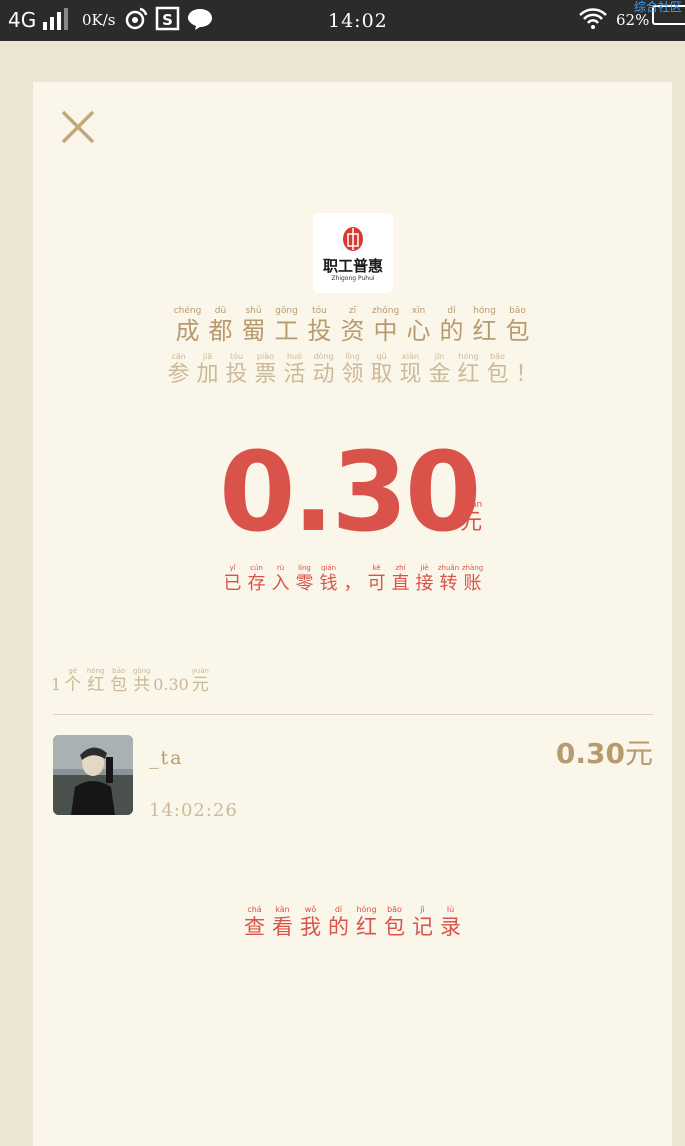 This screenshot has width=685, height=1146. I want to click on hanzi: 存, so click(256, 583).